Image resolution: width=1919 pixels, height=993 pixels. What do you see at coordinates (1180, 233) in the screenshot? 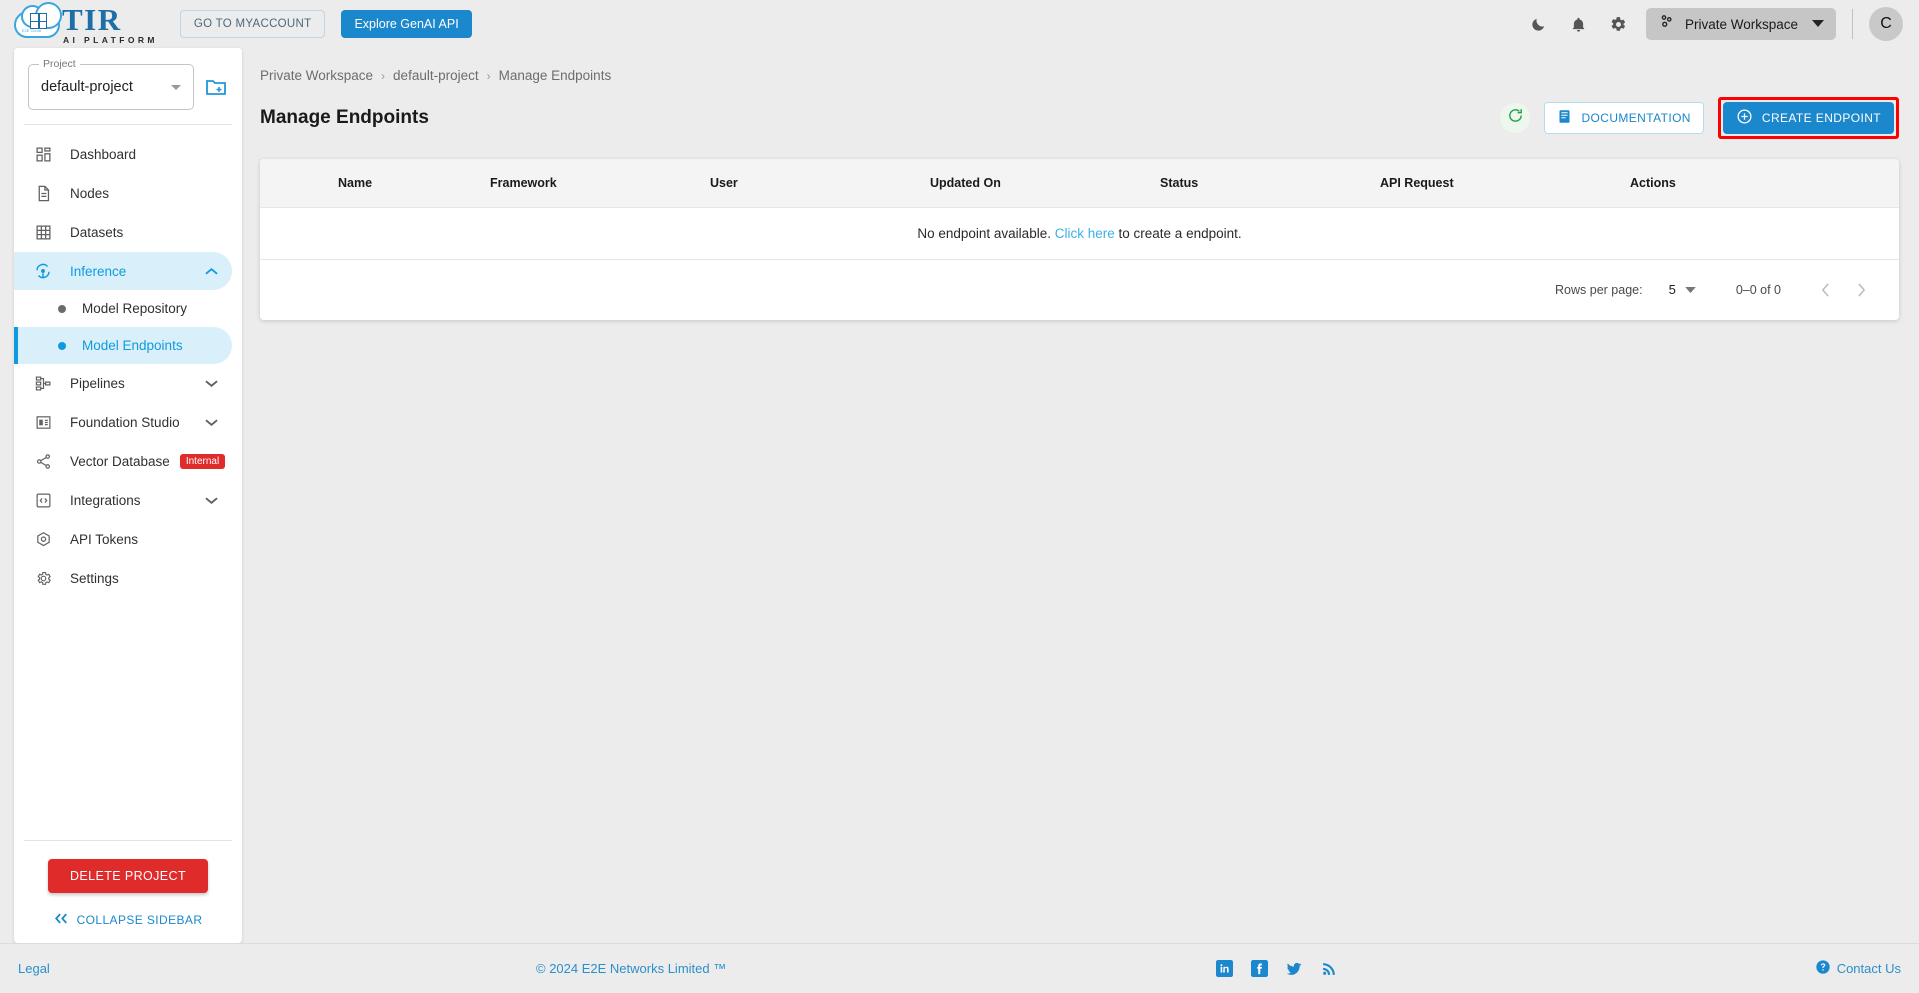
I see `empty-state-text-after: to create a endpoint.` at bounding box center [1180, 233].